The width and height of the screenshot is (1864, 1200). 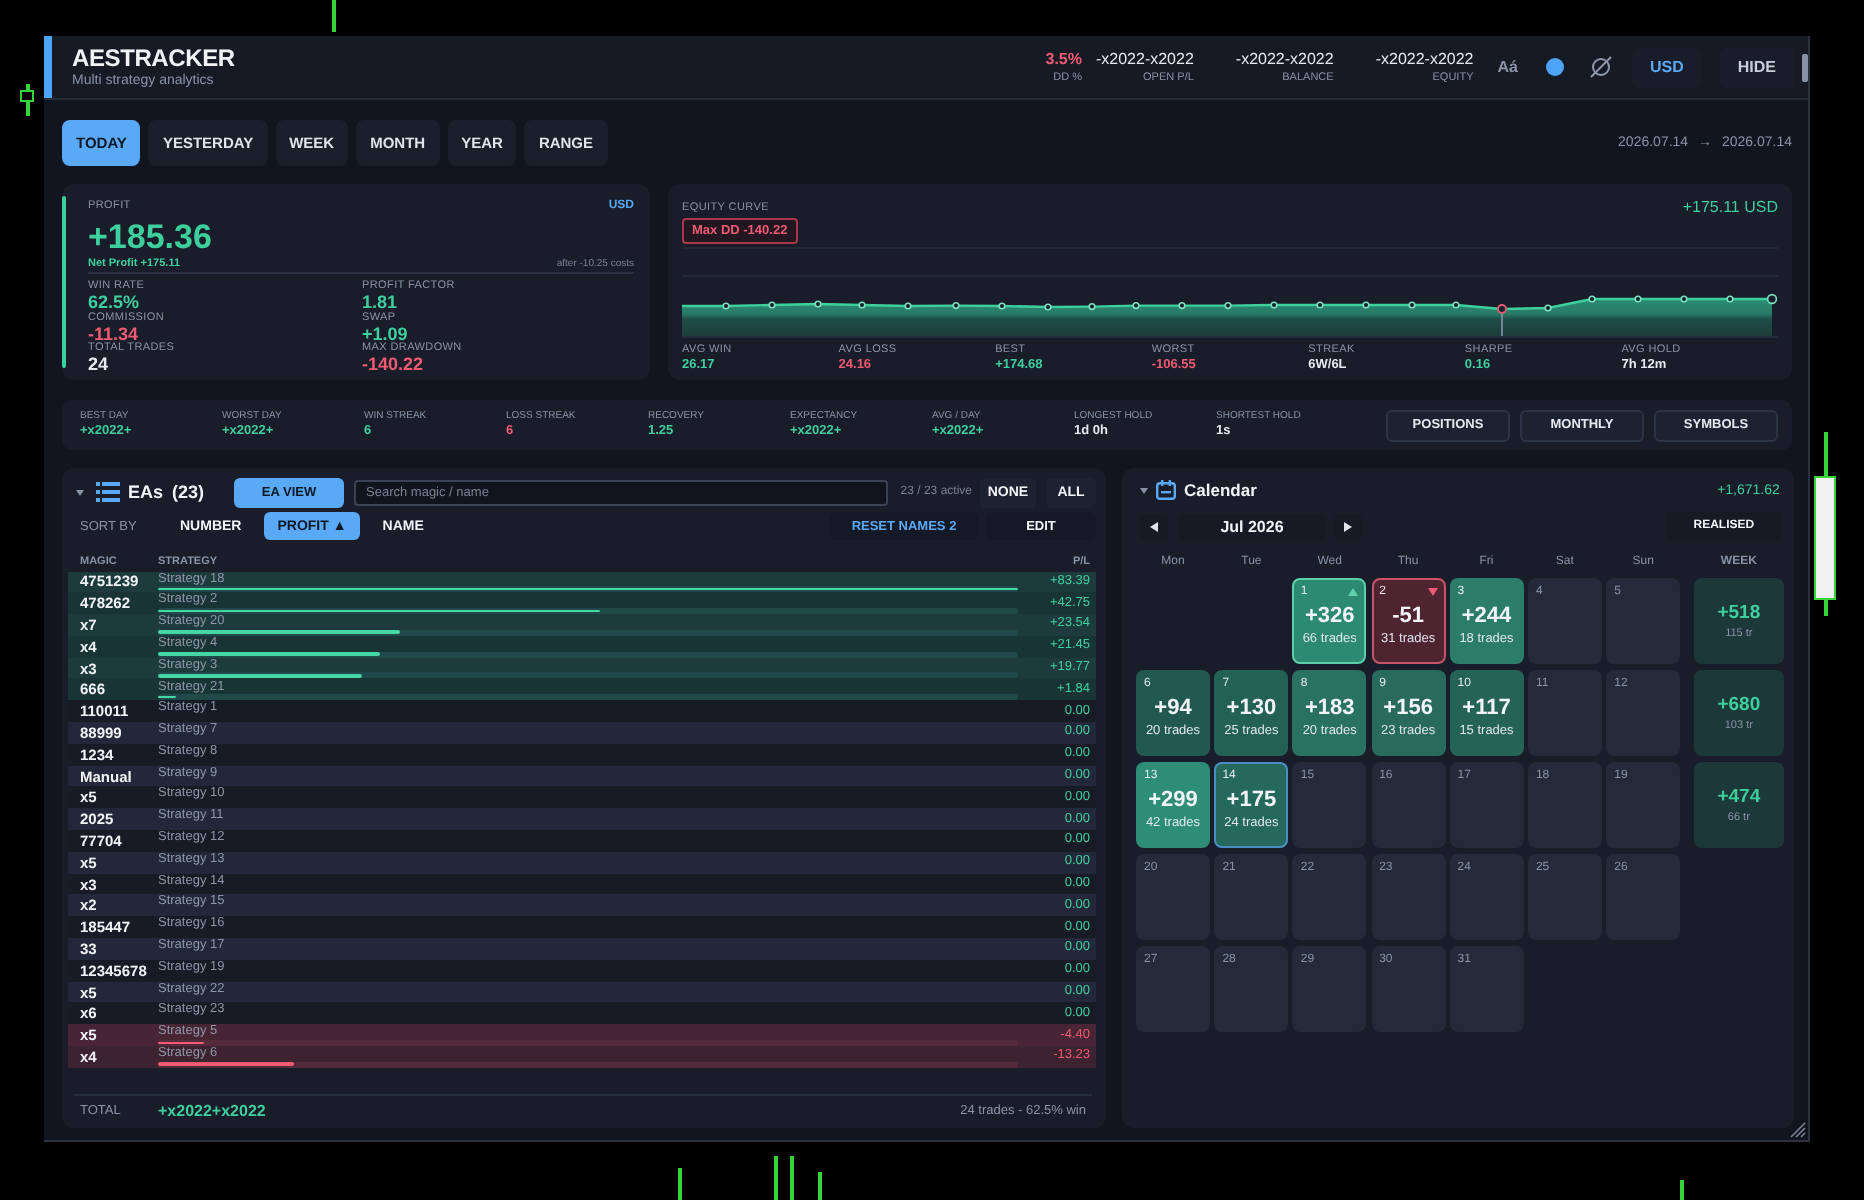 I want to click on day-profit: -51, so click(x=1408, y=616).